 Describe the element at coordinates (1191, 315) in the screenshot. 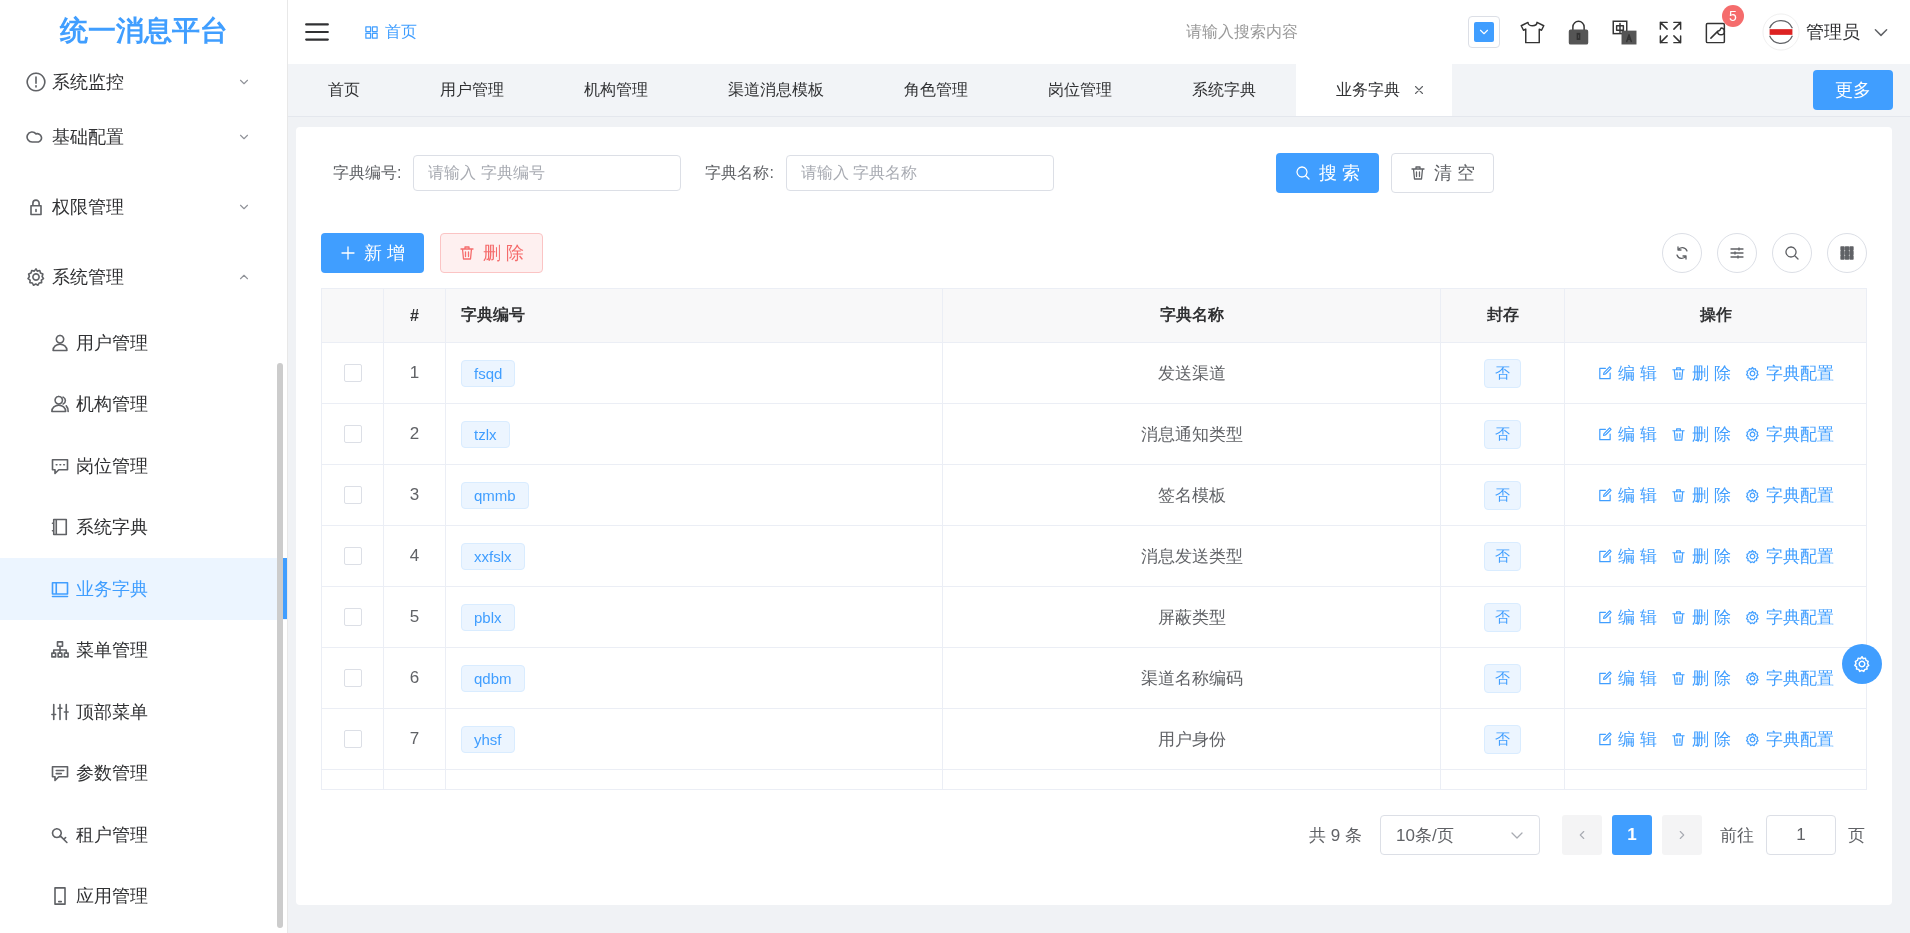

I see `column-header: 字典名称` at that location.